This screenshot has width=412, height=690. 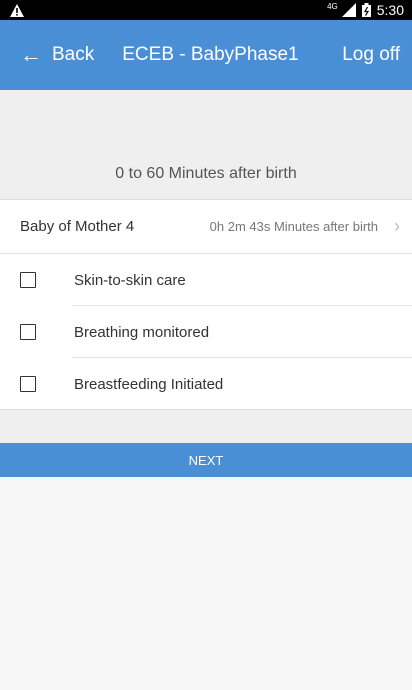 I want to click on checklist-label: Skin-to-skin care, so click(x=130, y=280).